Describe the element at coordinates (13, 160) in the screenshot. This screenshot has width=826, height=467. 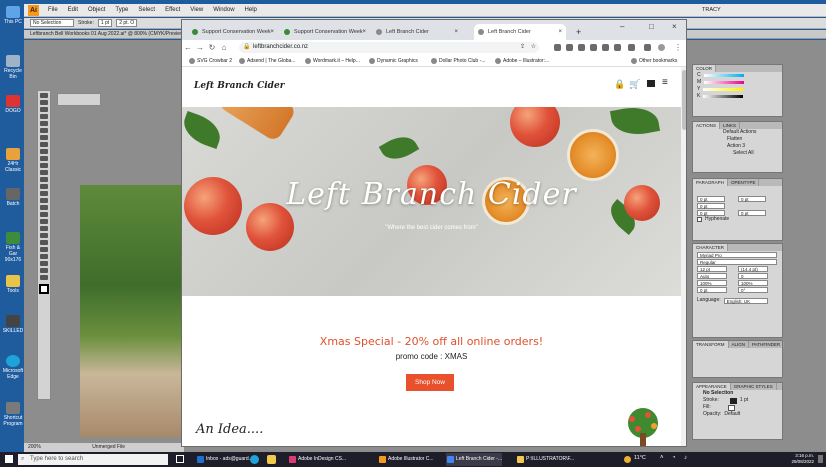
I see `desktop-icon-24hr: 24Hr Classic` at that location.